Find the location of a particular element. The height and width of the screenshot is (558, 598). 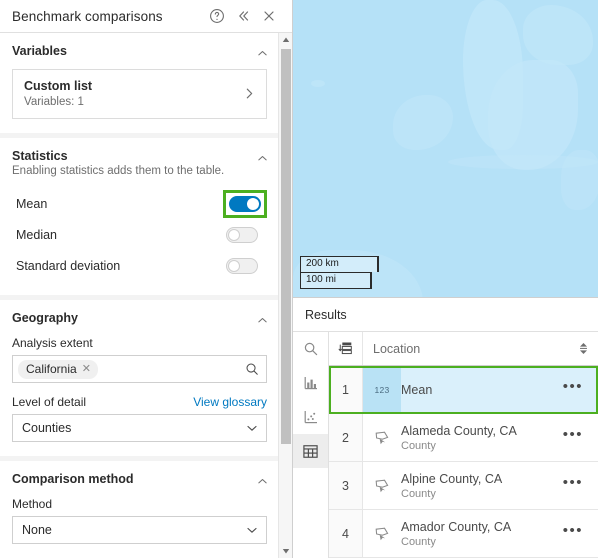

table-row: 1 123 Mean ••• is located at coordinates (463, 390).